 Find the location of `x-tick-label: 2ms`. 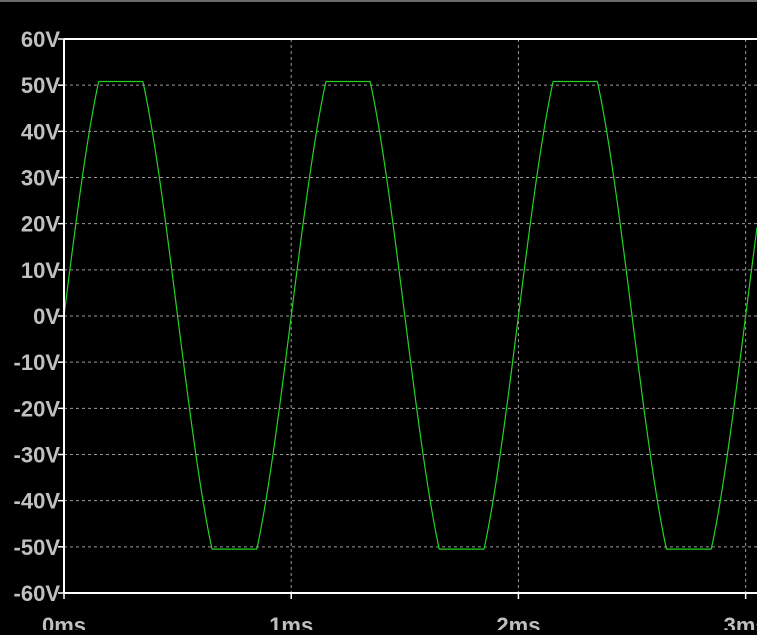

x-tick-label: 2ms is located at coordinates (518, 621).